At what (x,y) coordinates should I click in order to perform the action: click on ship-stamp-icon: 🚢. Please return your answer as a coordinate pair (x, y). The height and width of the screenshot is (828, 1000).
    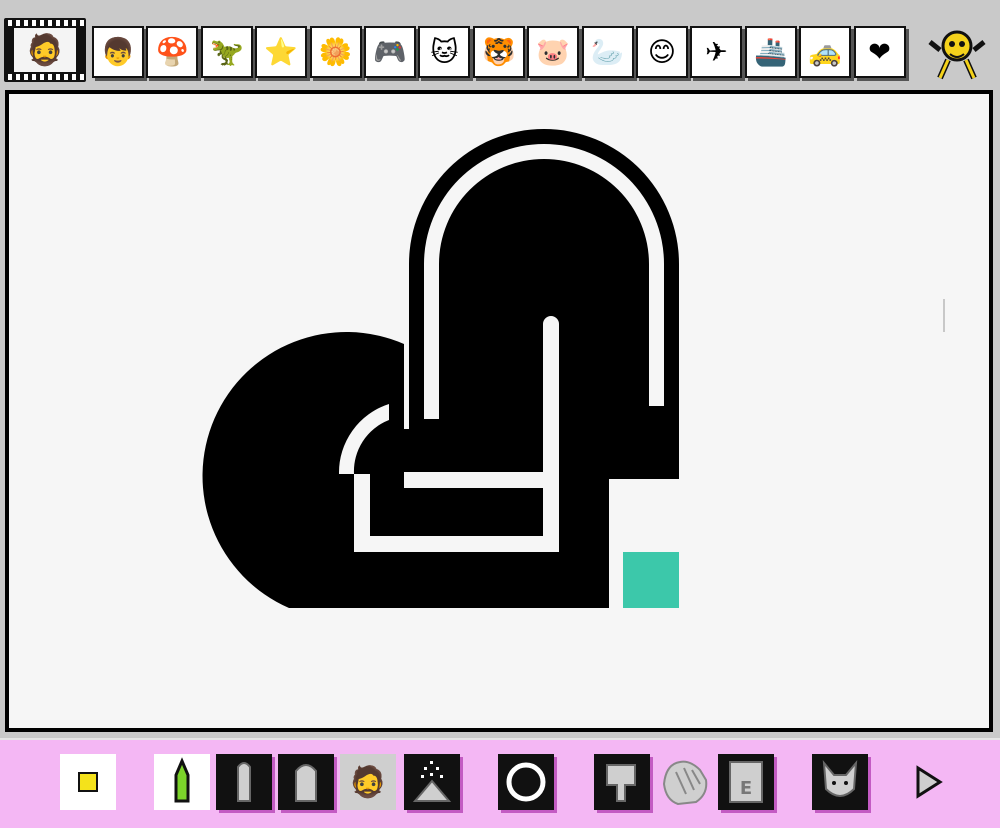
    Looking at the image, I should click on (770, 52).